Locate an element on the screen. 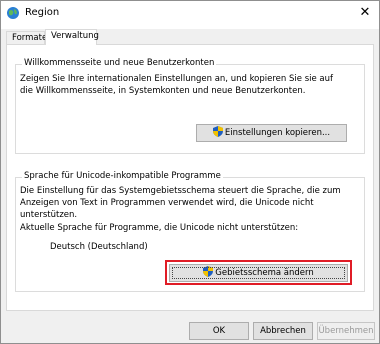 This screenshot has height=344, width=380. uac-shield-icon is located at coordinates (217, 131).